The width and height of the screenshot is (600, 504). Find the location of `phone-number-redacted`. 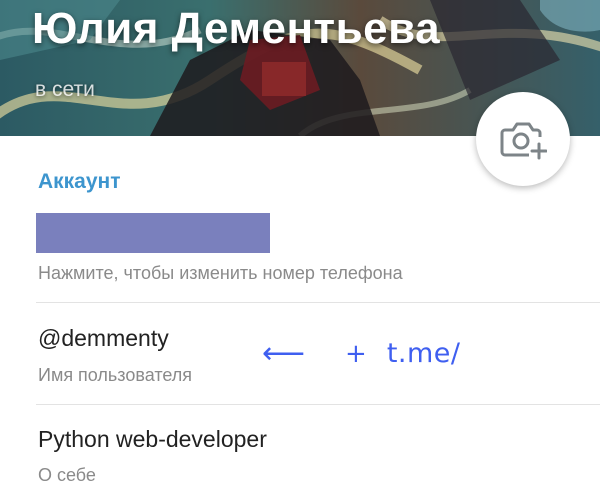

phone-number-redacted is located at coordinates (153, 233).